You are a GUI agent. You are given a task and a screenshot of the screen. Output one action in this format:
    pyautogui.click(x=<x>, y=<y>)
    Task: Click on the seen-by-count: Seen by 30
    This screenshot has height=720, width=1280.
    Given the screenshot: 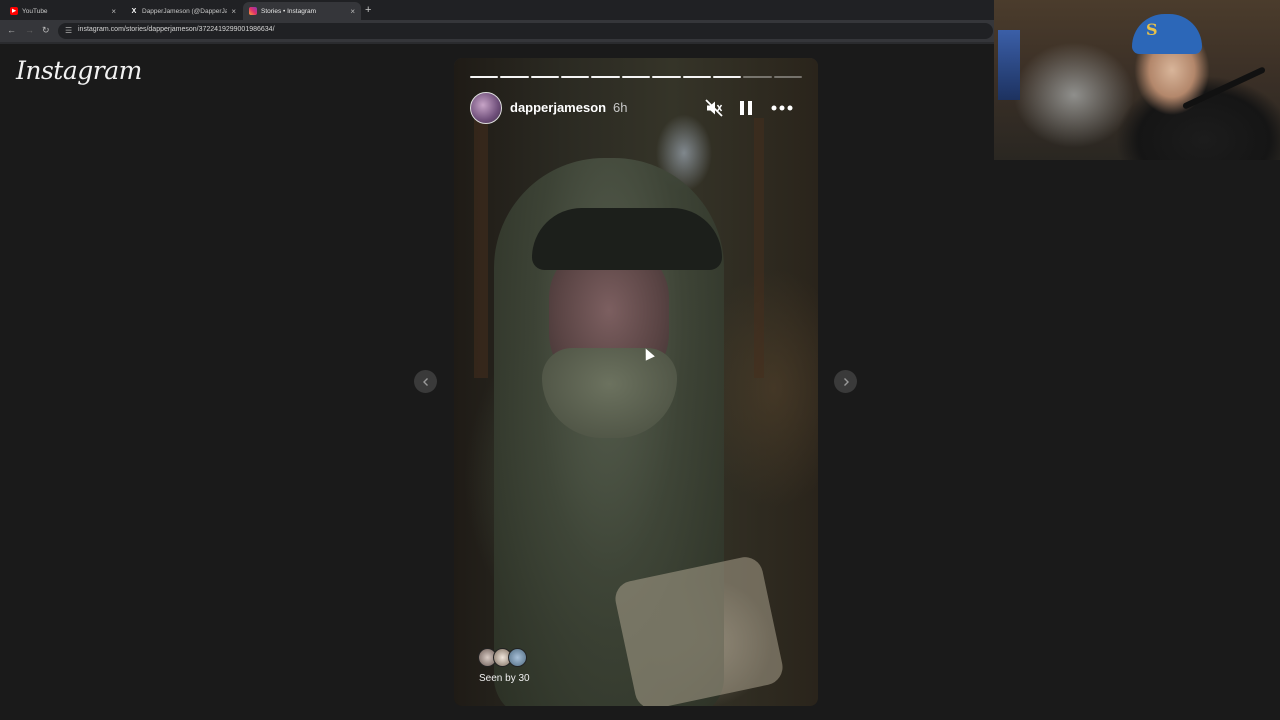 What is the action you would take?
    pyautogui.click(x=504, y=678)
    